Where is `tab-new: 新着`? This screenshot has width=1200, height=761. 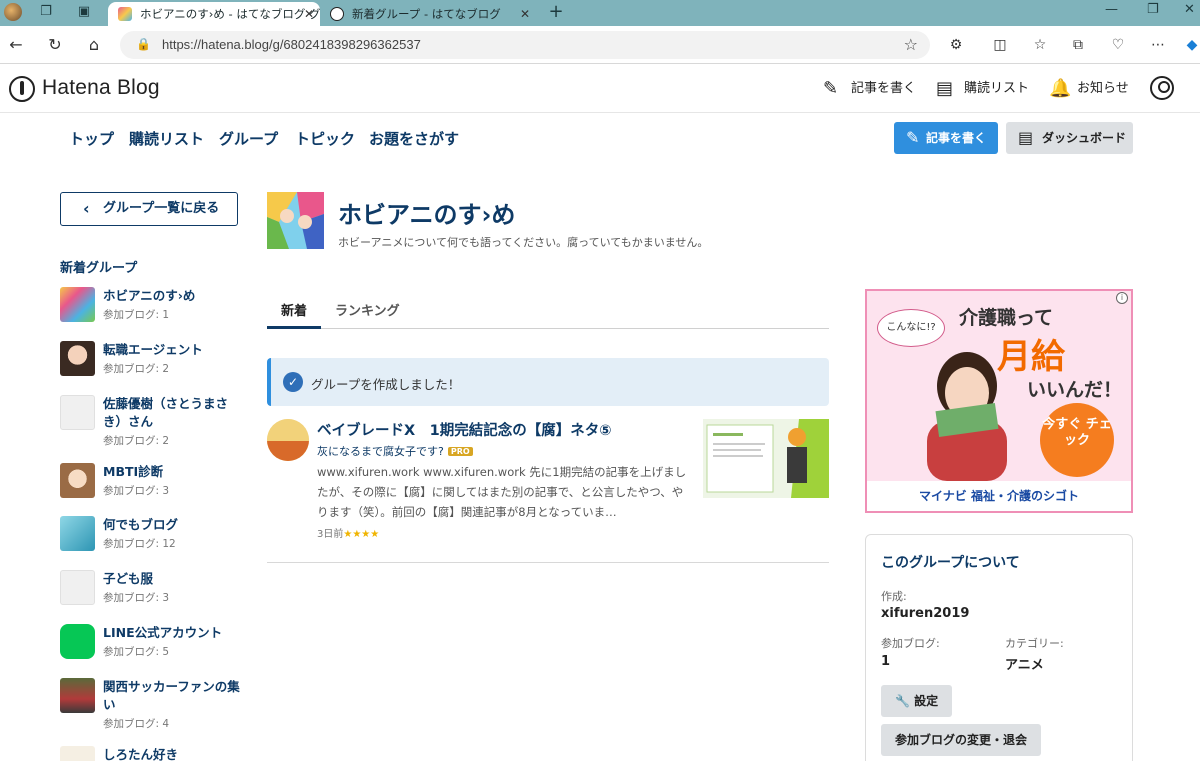 tab-new: 新着 is located at coordinates (294, 309).